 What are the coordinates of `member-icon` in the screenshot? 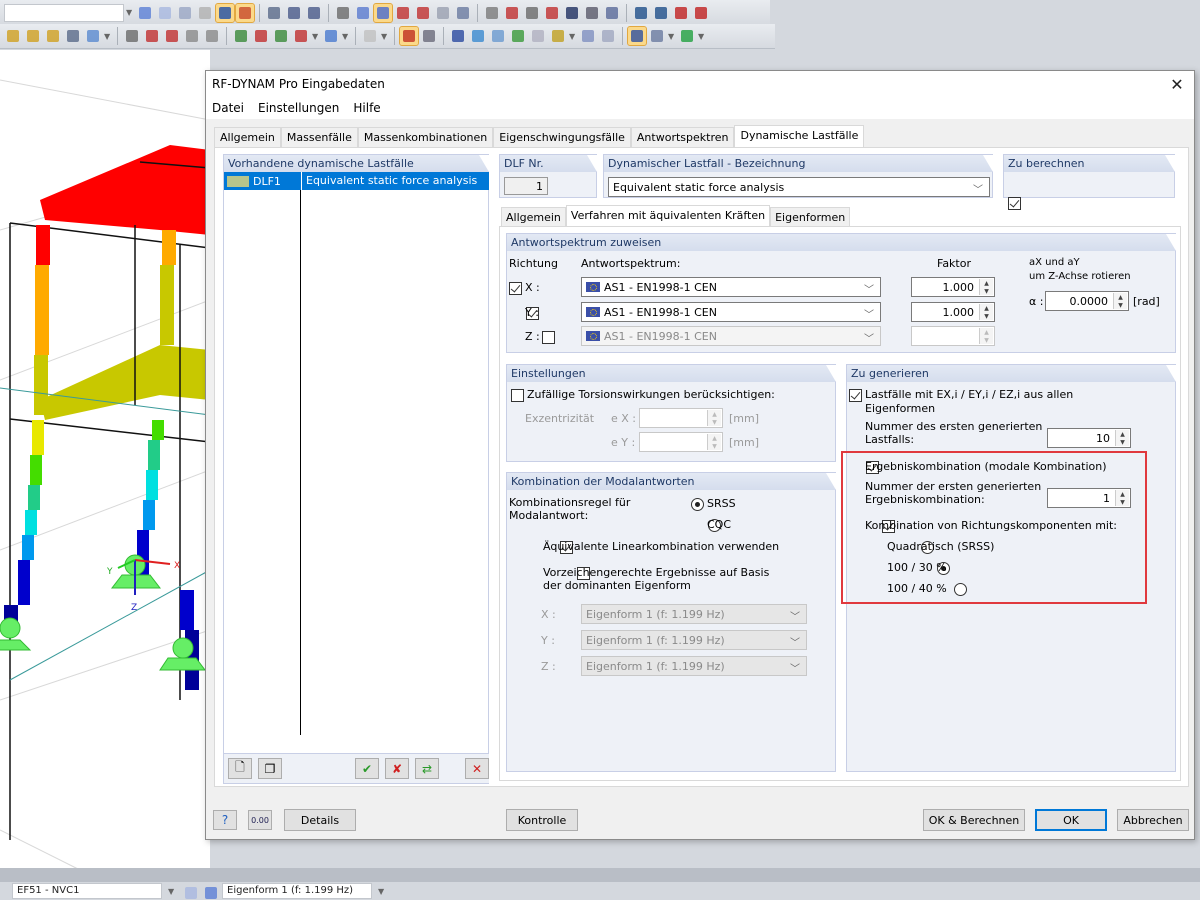 It's located at (33, 36).